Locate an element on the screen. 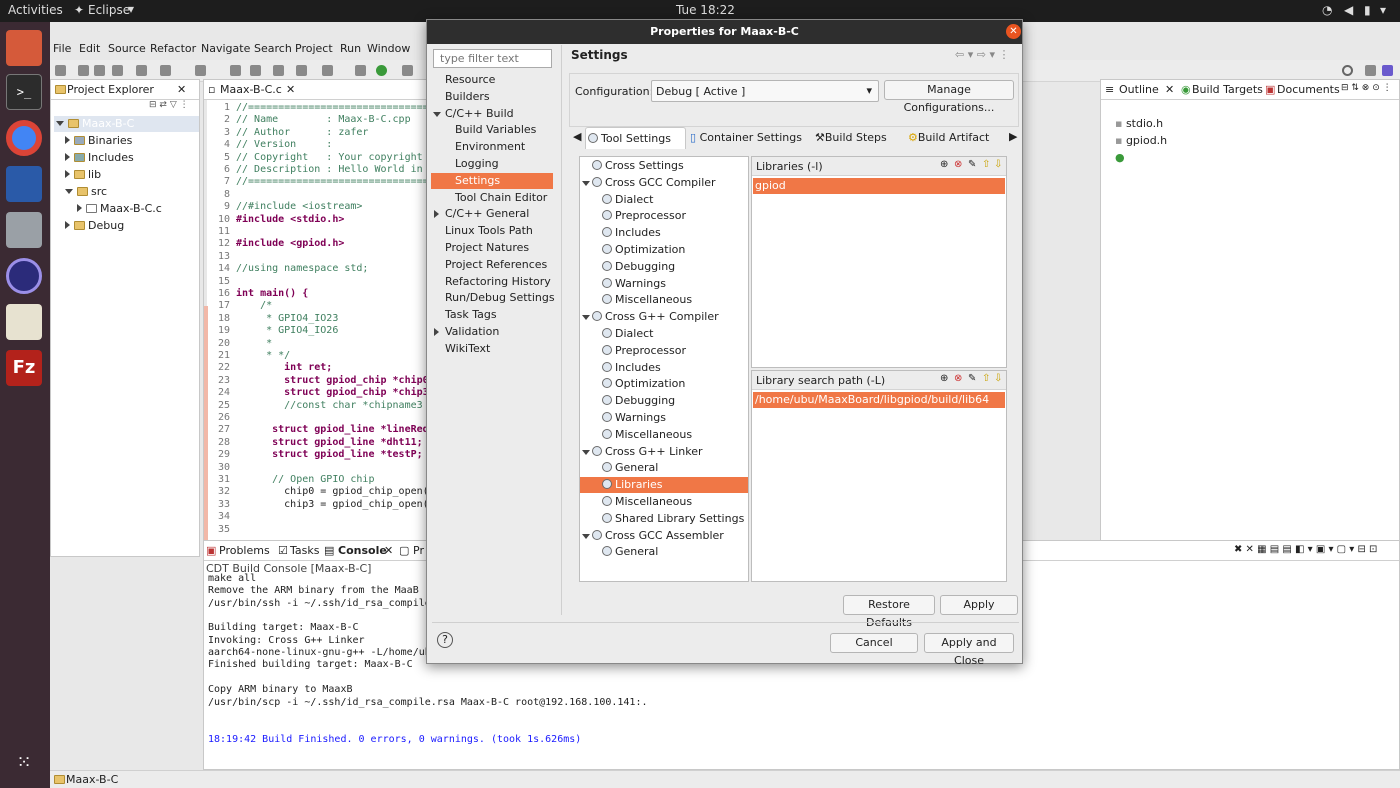 The width and height of the screenshot is (1400, 788). nav-history-icons: ⇦ ▾ ⇨ ▾ ⋮ is located at coordinates (982, 54).